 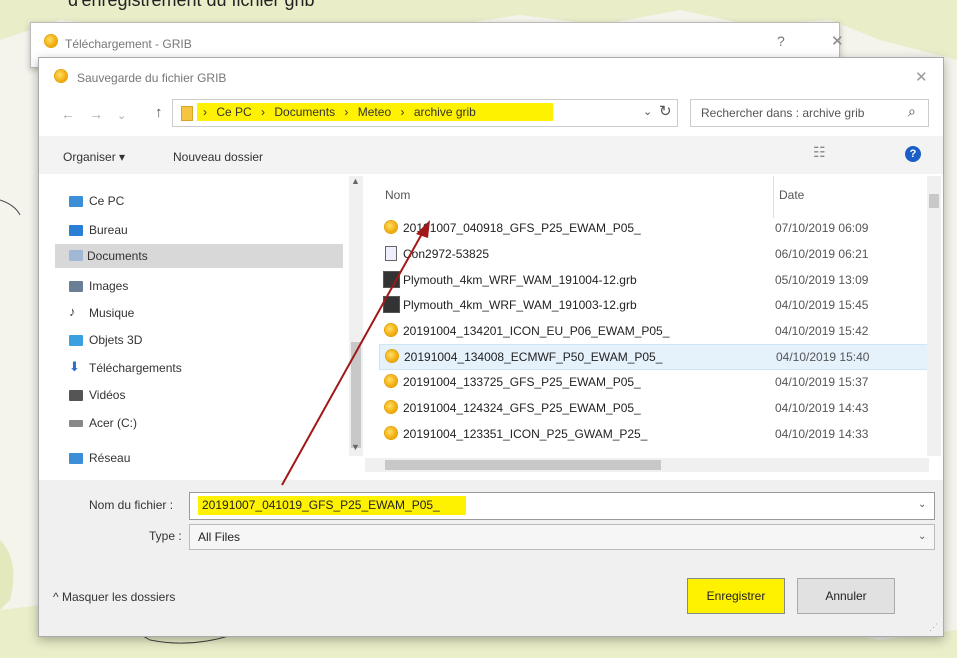 What do you see at coordinates (446, 254) in the screenshot?
I see `file-name: Con2972-53825` at bounding box center [446, 254].